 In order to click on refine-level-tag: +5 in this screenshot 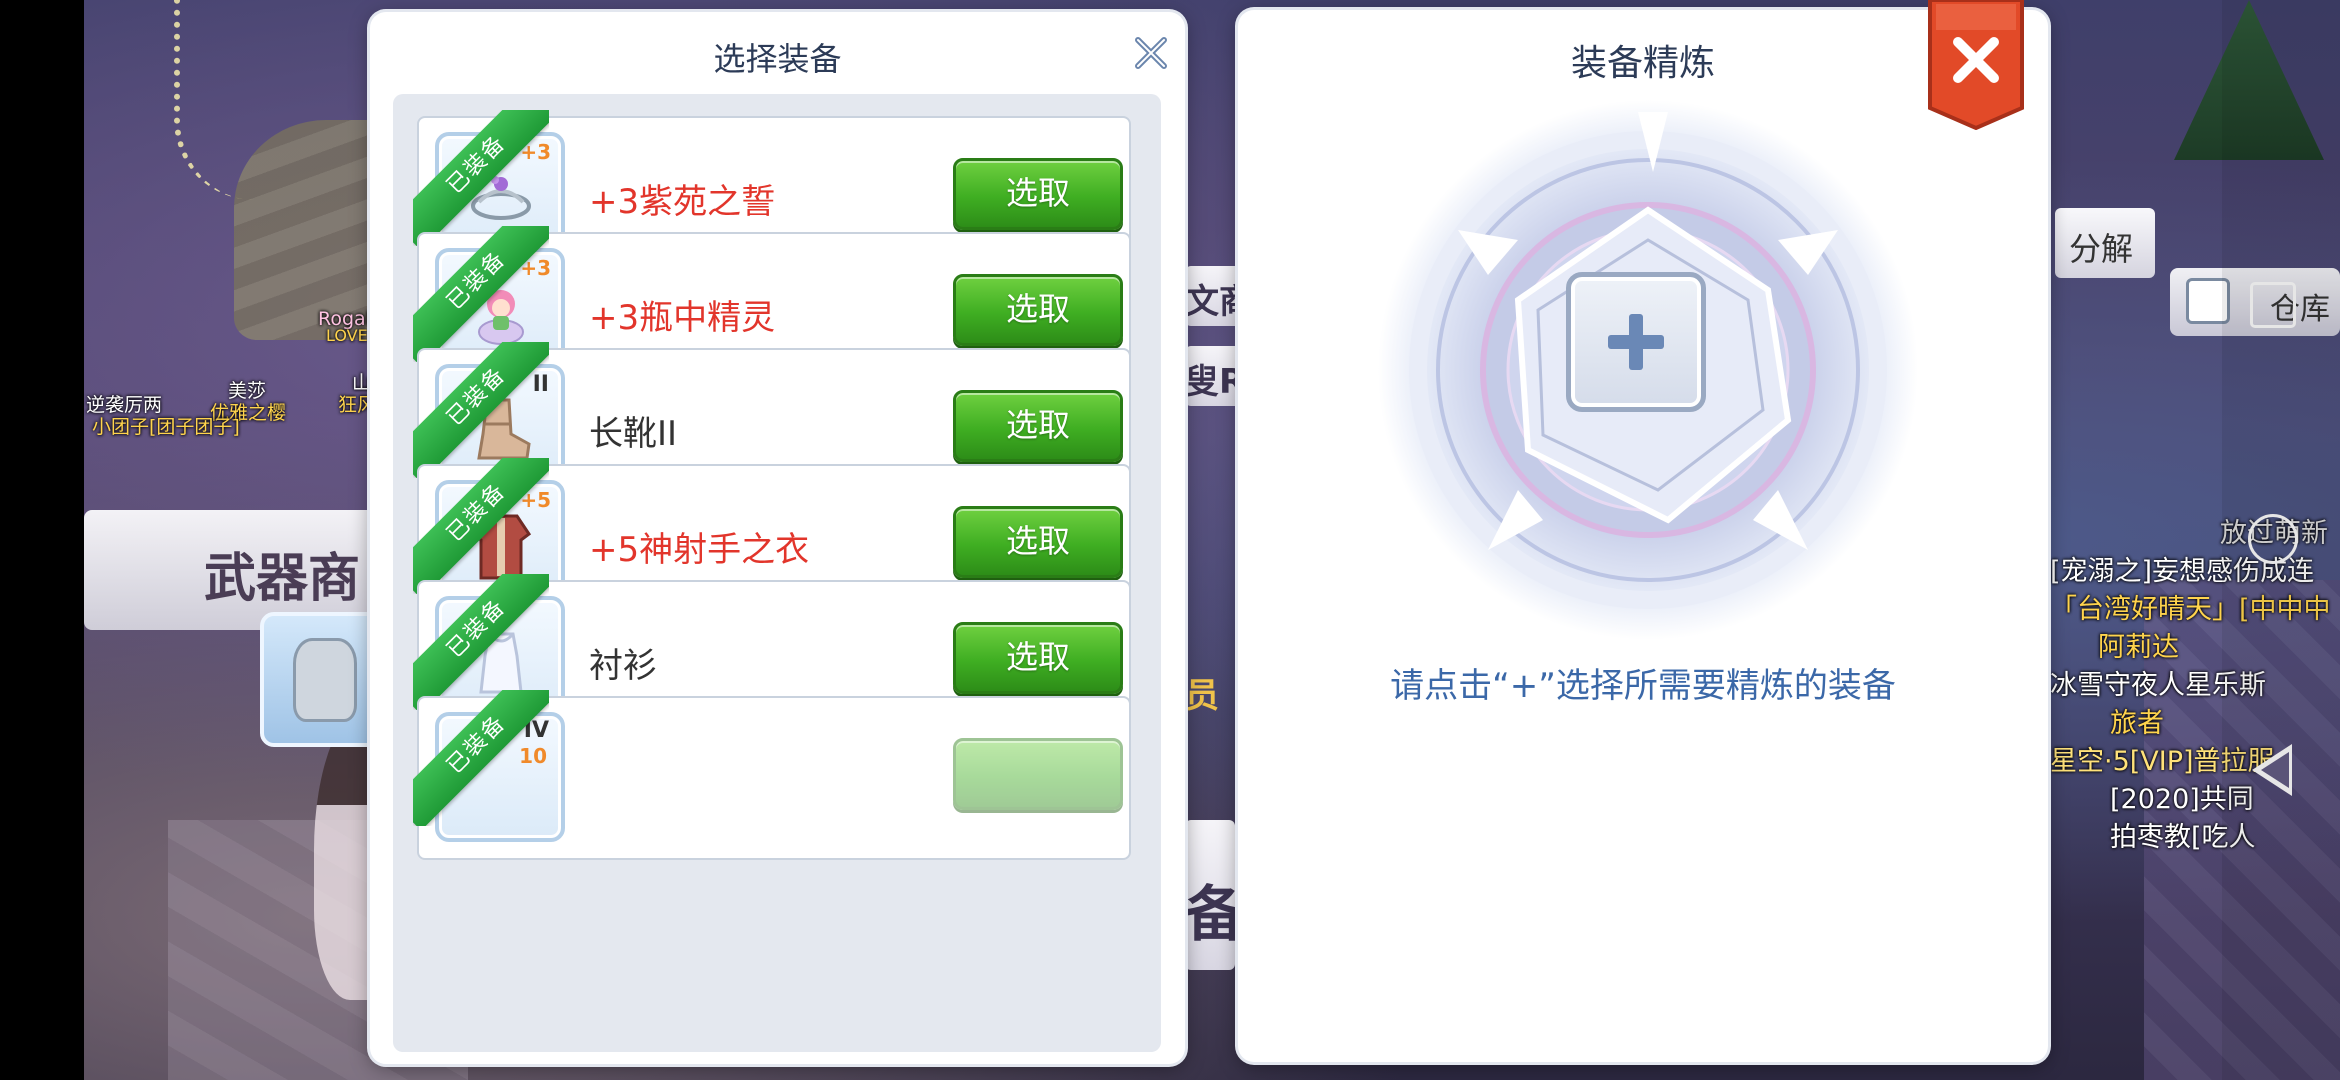, I will do `click(535, 500)`.